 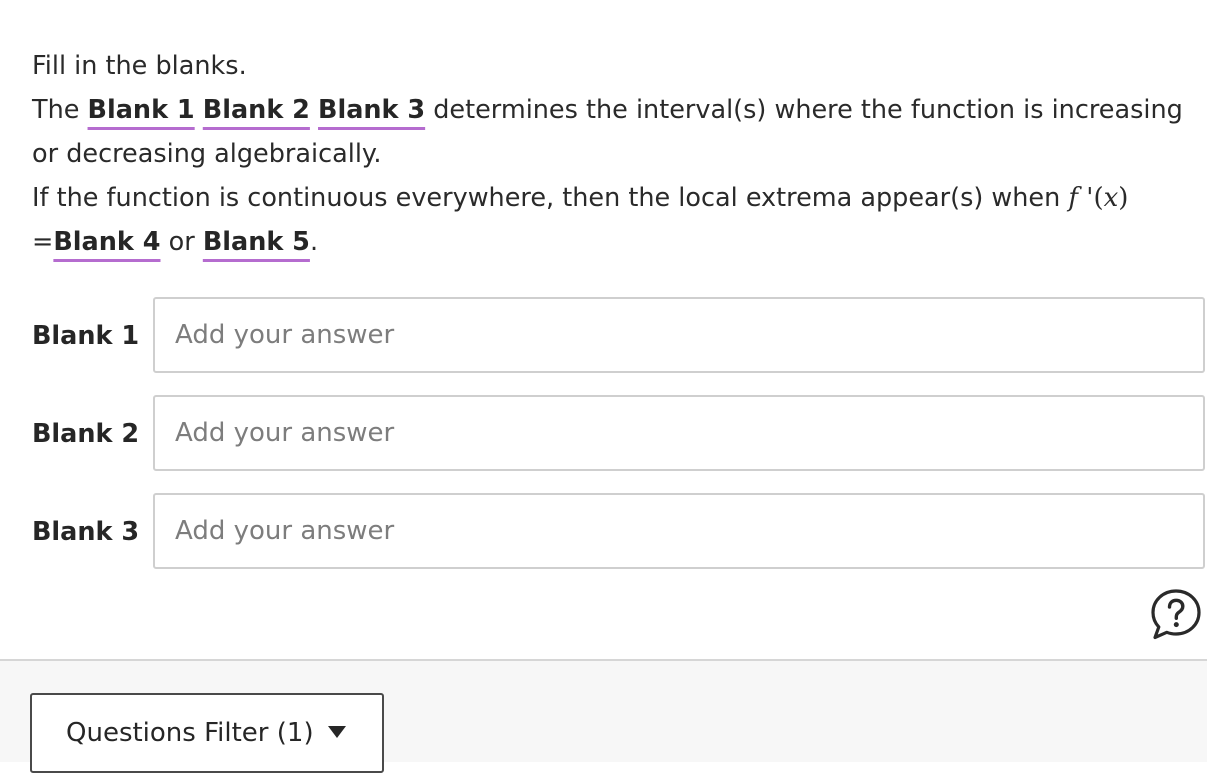 I want to click on questions-filter-button: Questions Filter (1), so click(x=207, y=733).